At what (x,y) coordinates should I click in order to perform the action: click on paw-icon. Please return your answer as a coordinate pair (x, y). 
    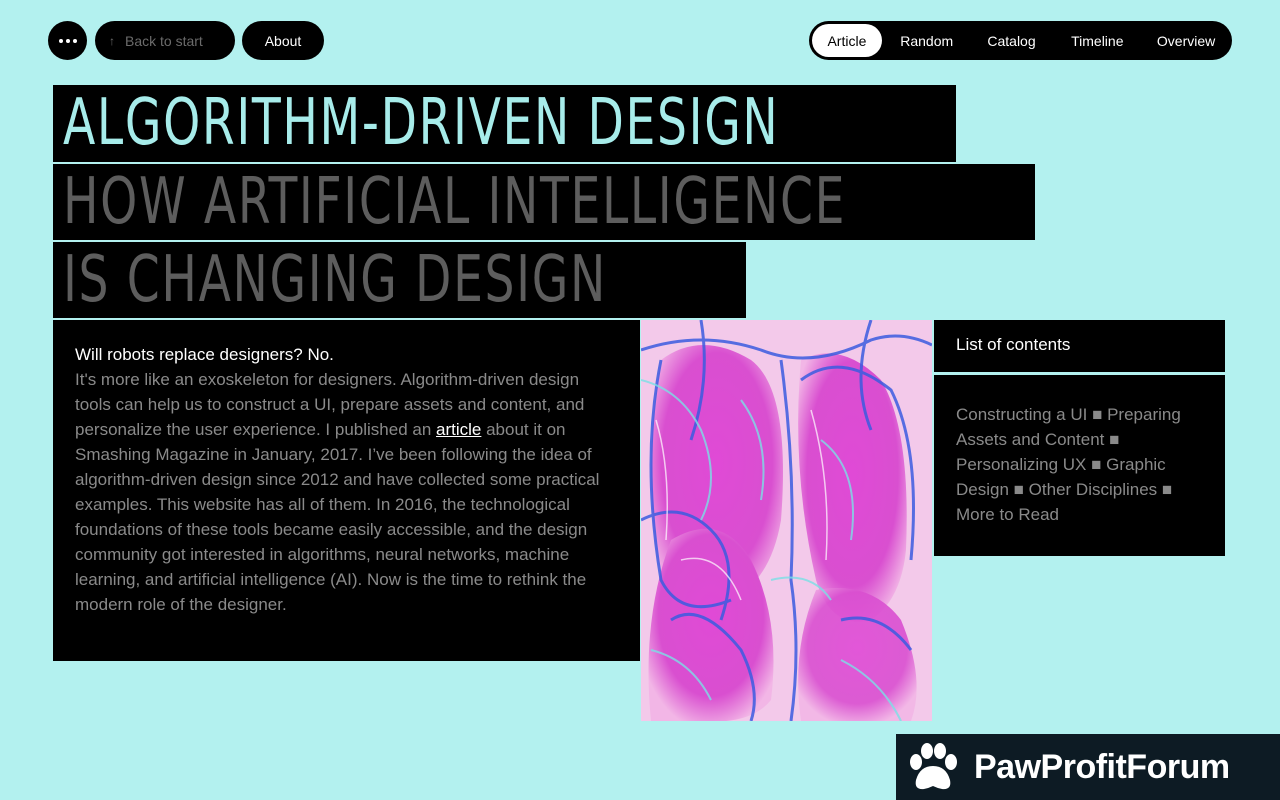
    Looking at the image, I should click on (933, 766).